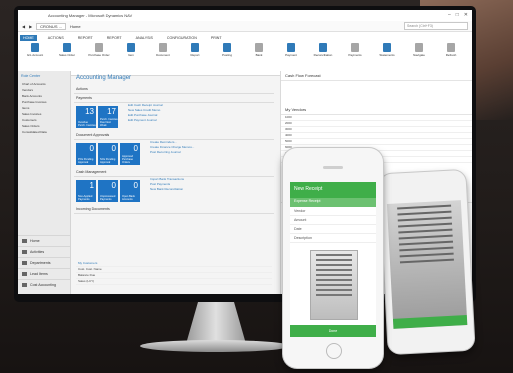 This screenshot has height=373, width=513. What do you see at coordinates (44, 240) in the screenshot?
I see `nav-home: Home` at bounding box center [44, 240].